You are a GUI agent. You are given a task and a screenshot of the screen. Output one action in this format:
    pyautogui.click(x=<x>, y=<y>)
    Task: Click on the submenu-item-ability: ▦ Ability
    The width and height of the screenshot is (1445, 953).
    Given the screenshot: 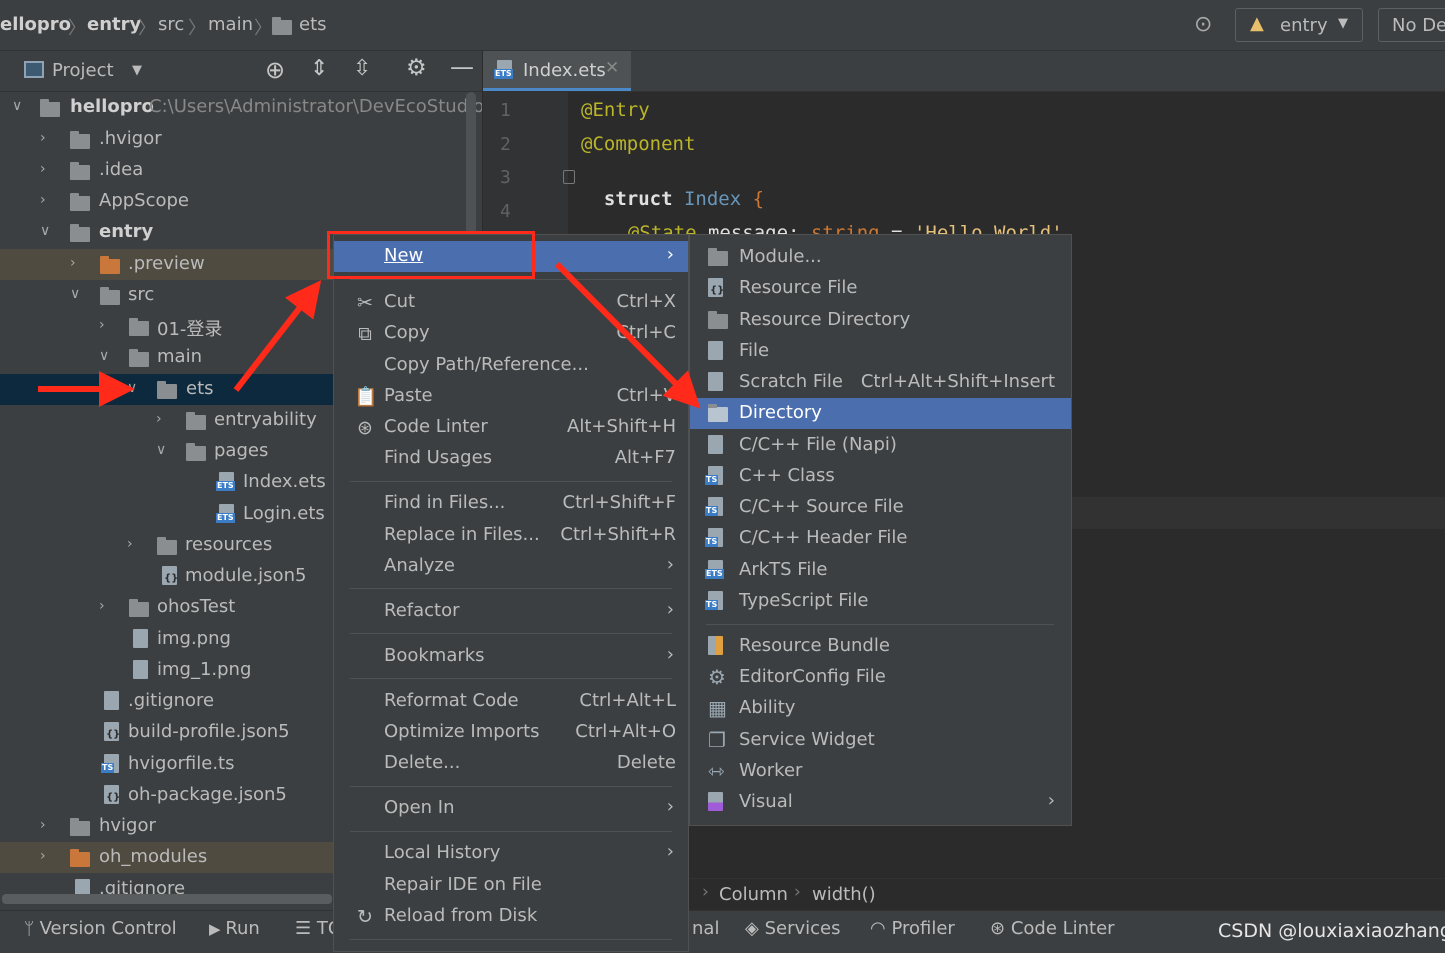 What is the action you would take?
    pyautogui.click(x=880, y=708)
    